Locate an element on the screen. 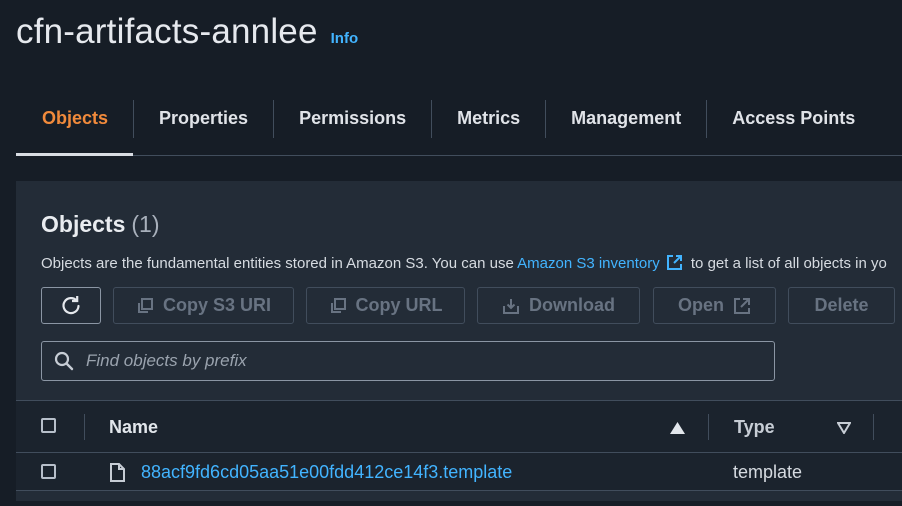 The width and height of the screenshot is (902, 506). download-button: Download is located at coordinates (558, 305).